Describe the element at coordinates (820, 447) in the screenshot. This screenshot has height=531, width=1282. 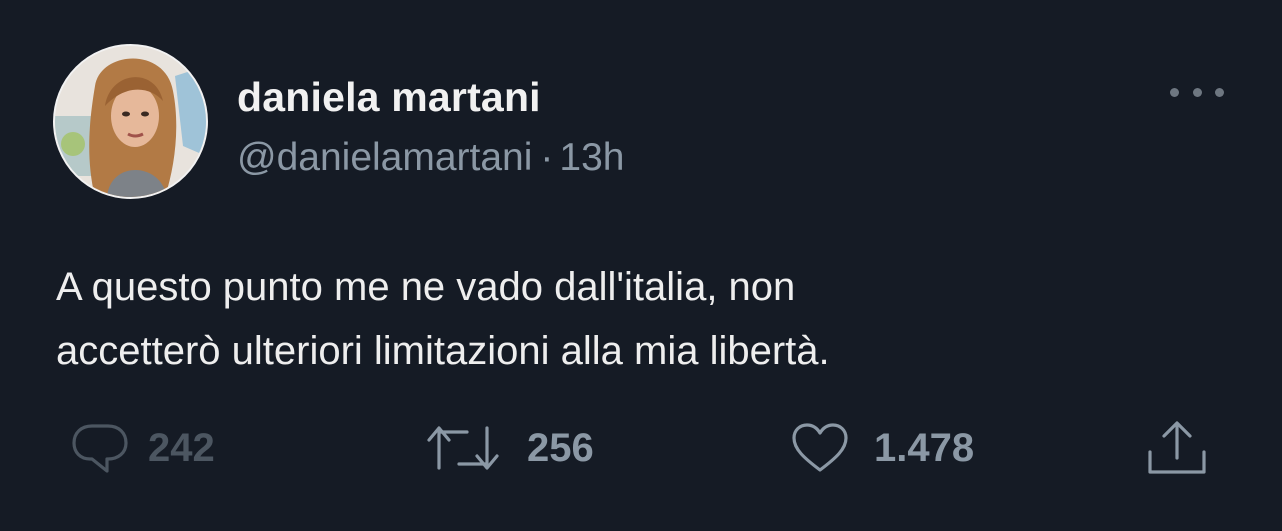
I see `heart-icon` at that location.